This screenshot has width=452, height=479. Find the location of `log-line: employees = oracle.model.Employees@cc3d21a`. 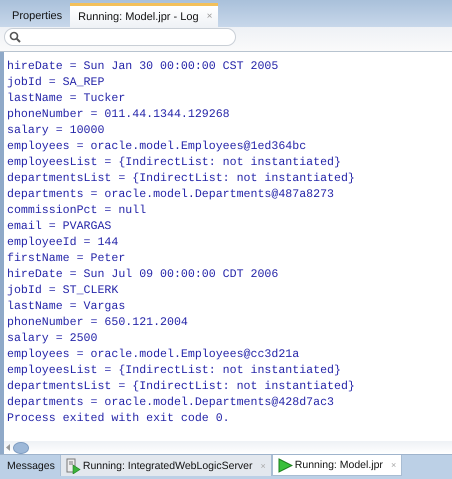

log-line: employees = oracle.model.Employees@cc3d21a is located at coordinates (153, 355).